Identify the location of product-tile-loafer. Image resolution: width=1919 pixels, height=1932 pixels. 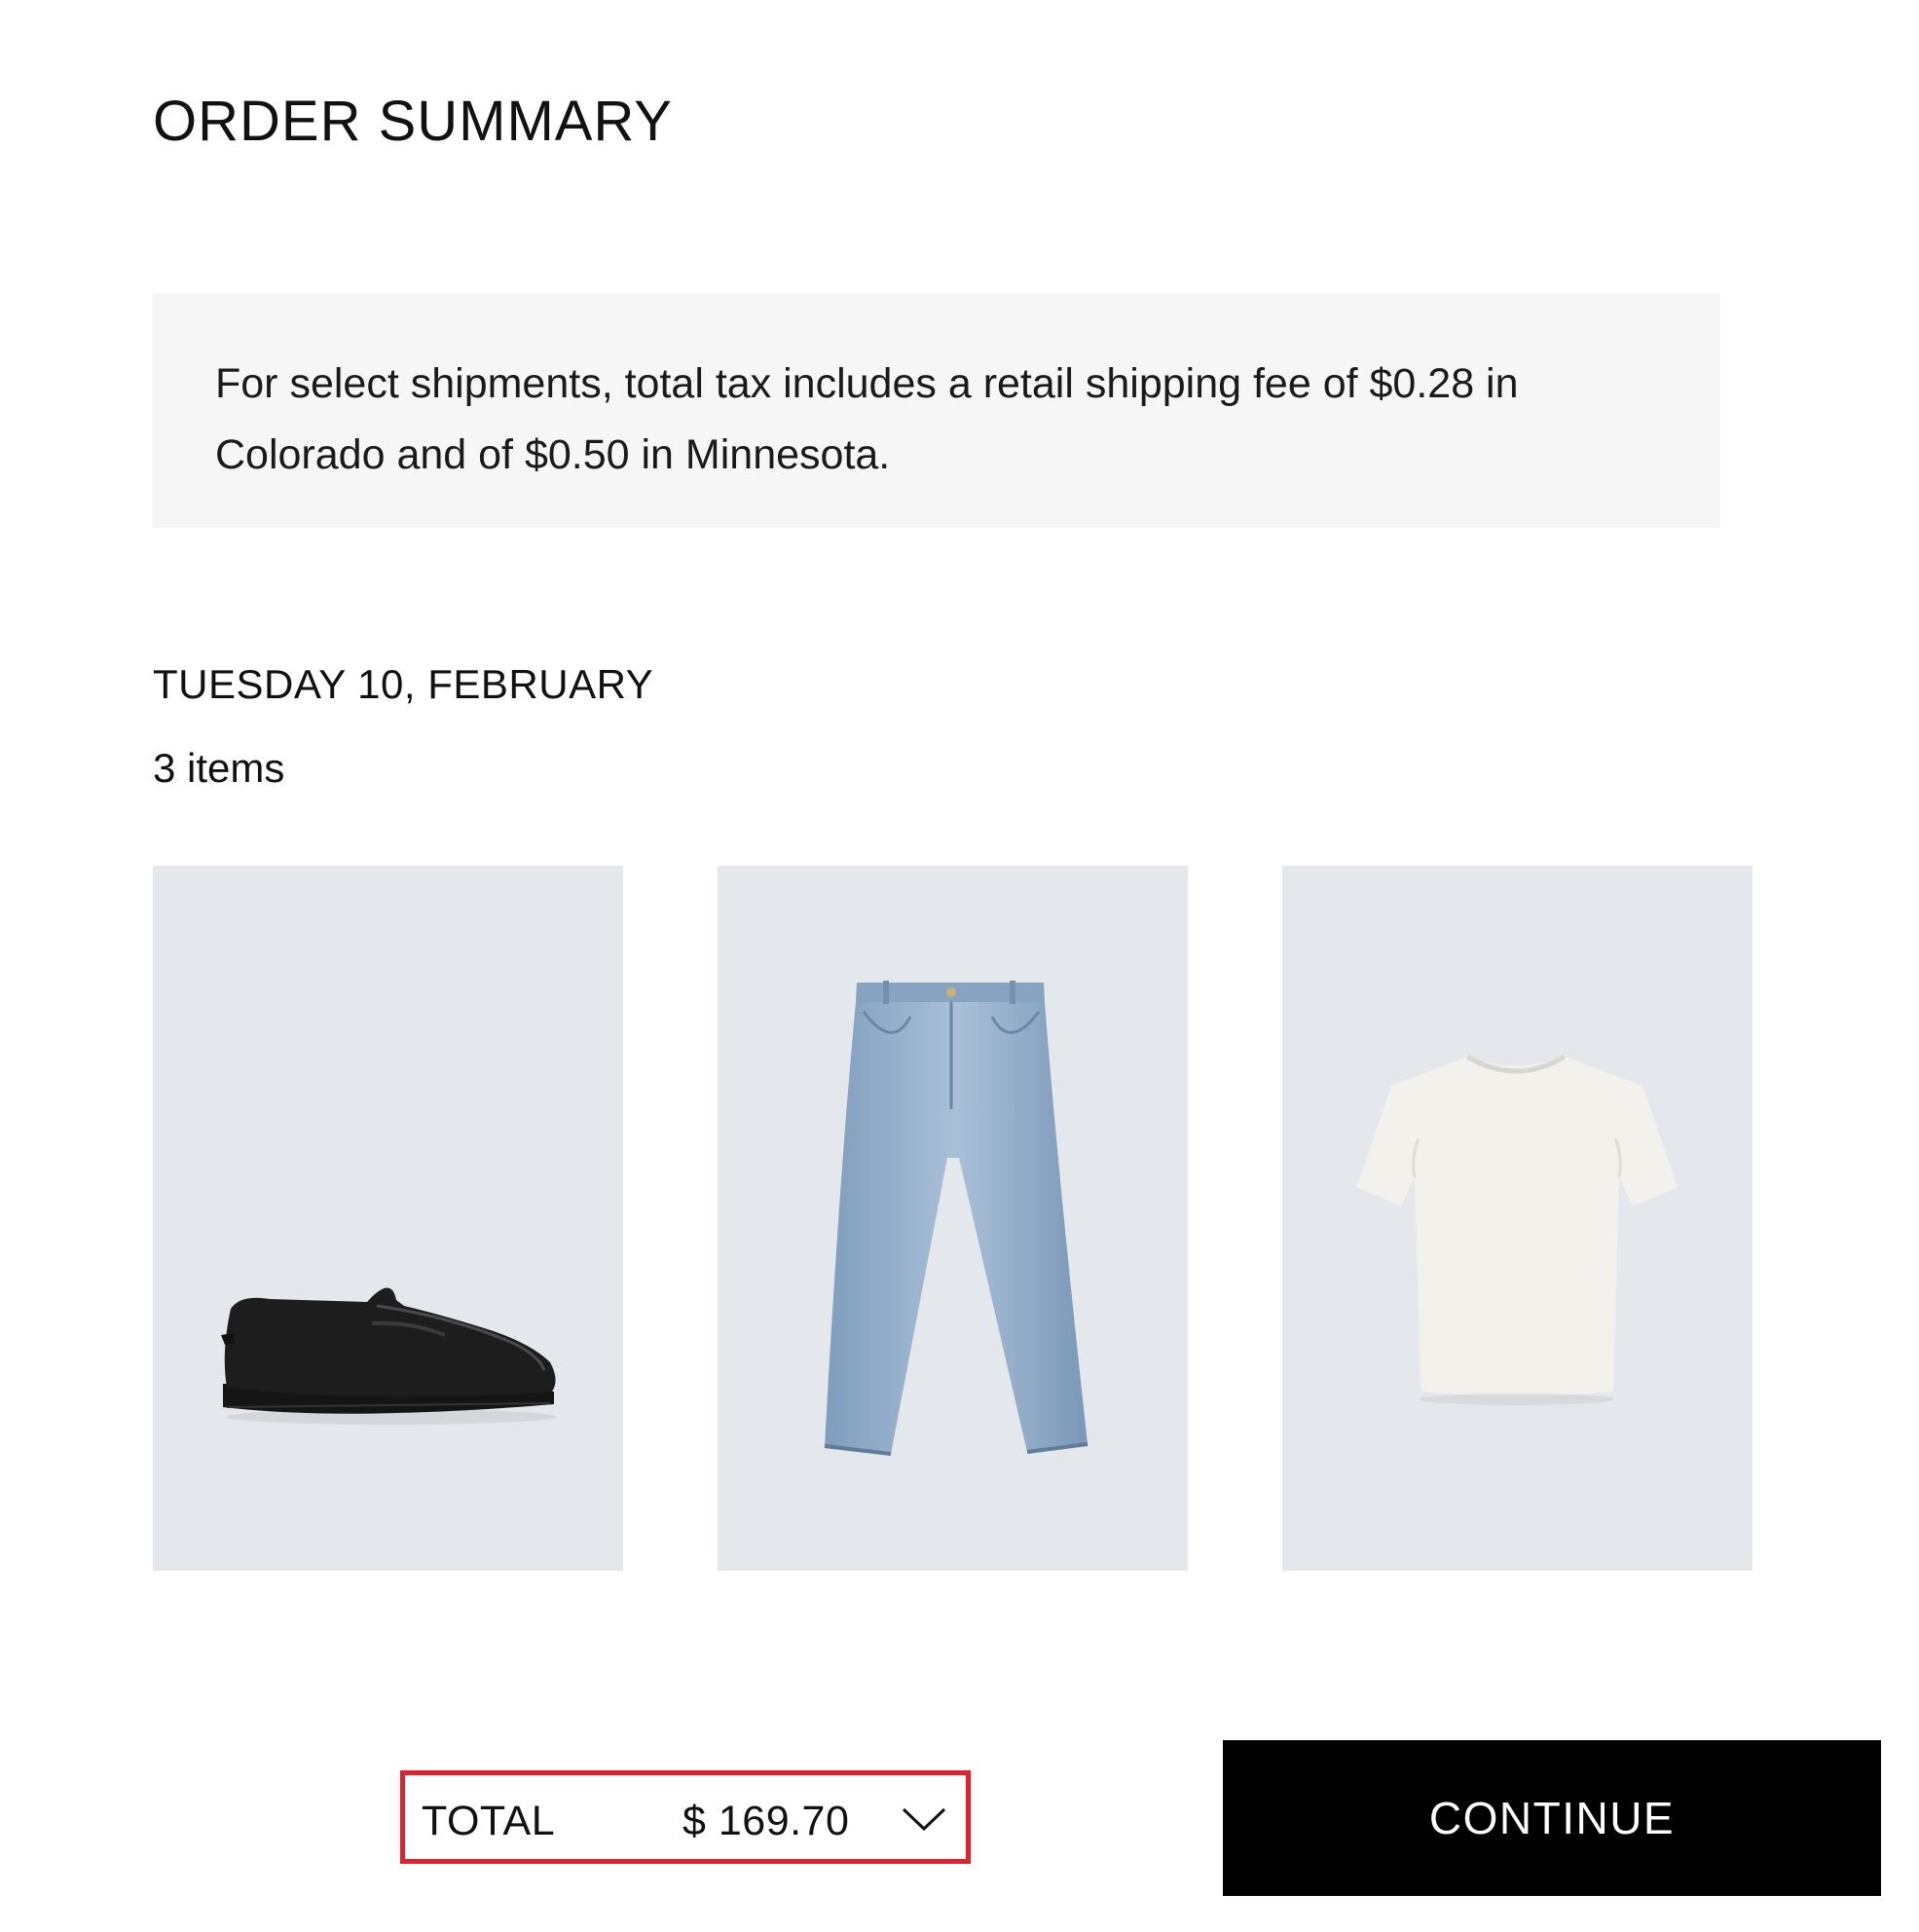
(388, 1219).